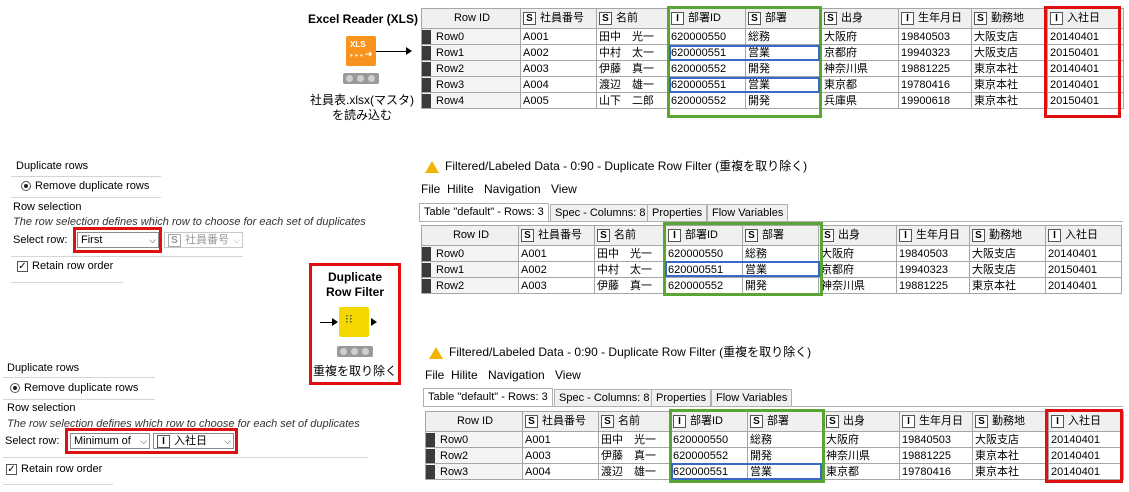  Describe the element at coordinates (361, 51) in the screenshot. I see `excel-reader-node-icon: XLS • • • ➜` at that location.